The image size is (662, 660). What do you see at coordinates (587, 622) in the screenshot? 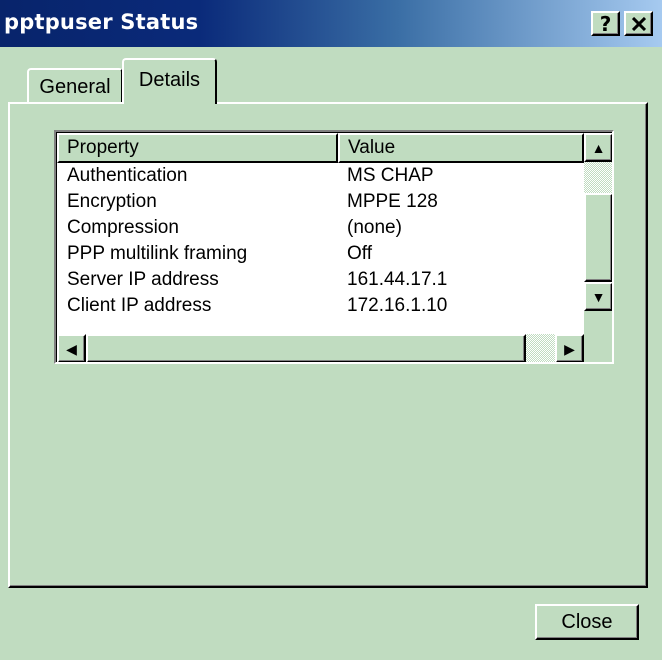
I see `close-button: Close` at bounding box center [587, 622].